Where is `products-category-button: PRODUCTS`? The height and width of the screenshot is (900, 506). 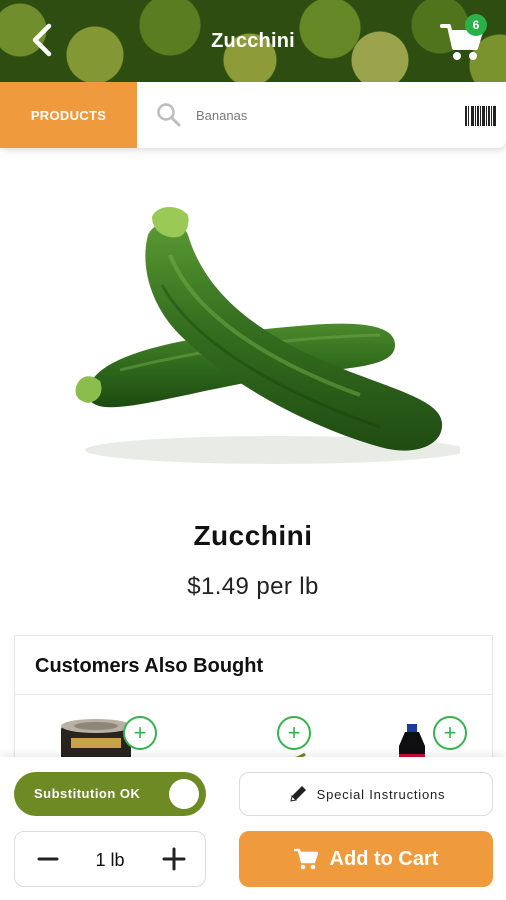
products-category-button: PRODUCTS is located at coordinates (68, 115).